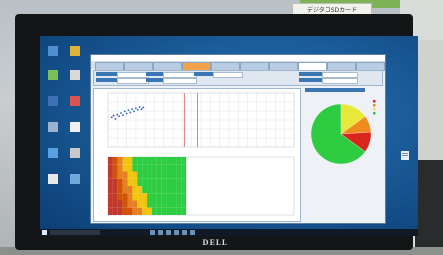 The image size is (443, 255). I want to click on tab-bar, so click(238, 66).